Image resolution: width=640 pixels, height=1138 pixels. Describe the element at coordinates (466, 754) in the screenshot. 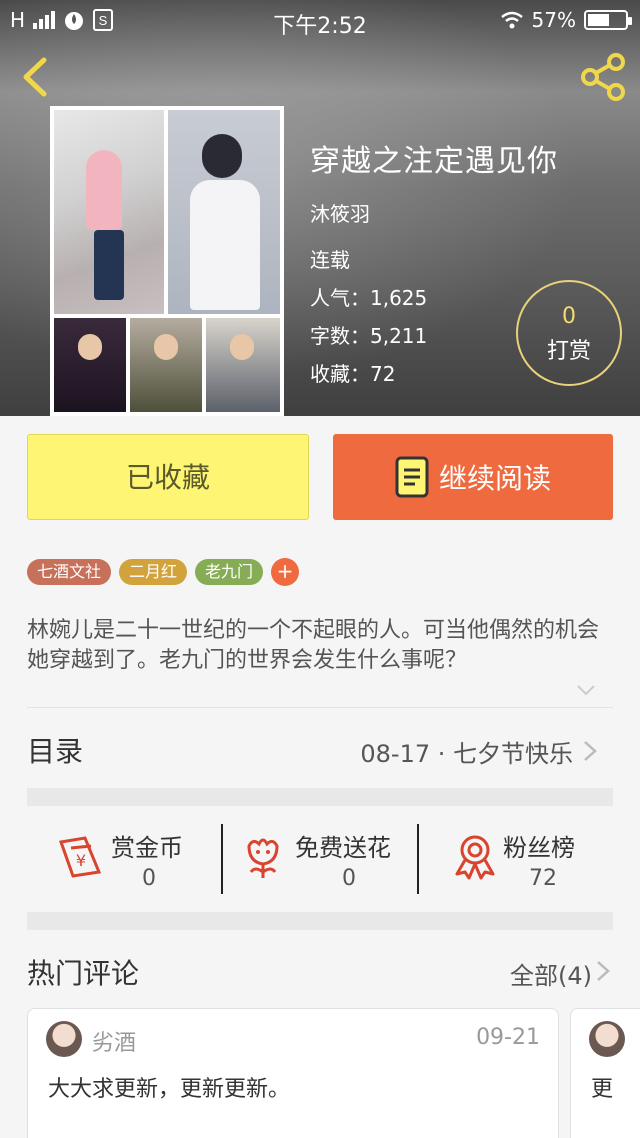

I see `latest-chapter: 08-17 · 七夕节快乐` at that location.